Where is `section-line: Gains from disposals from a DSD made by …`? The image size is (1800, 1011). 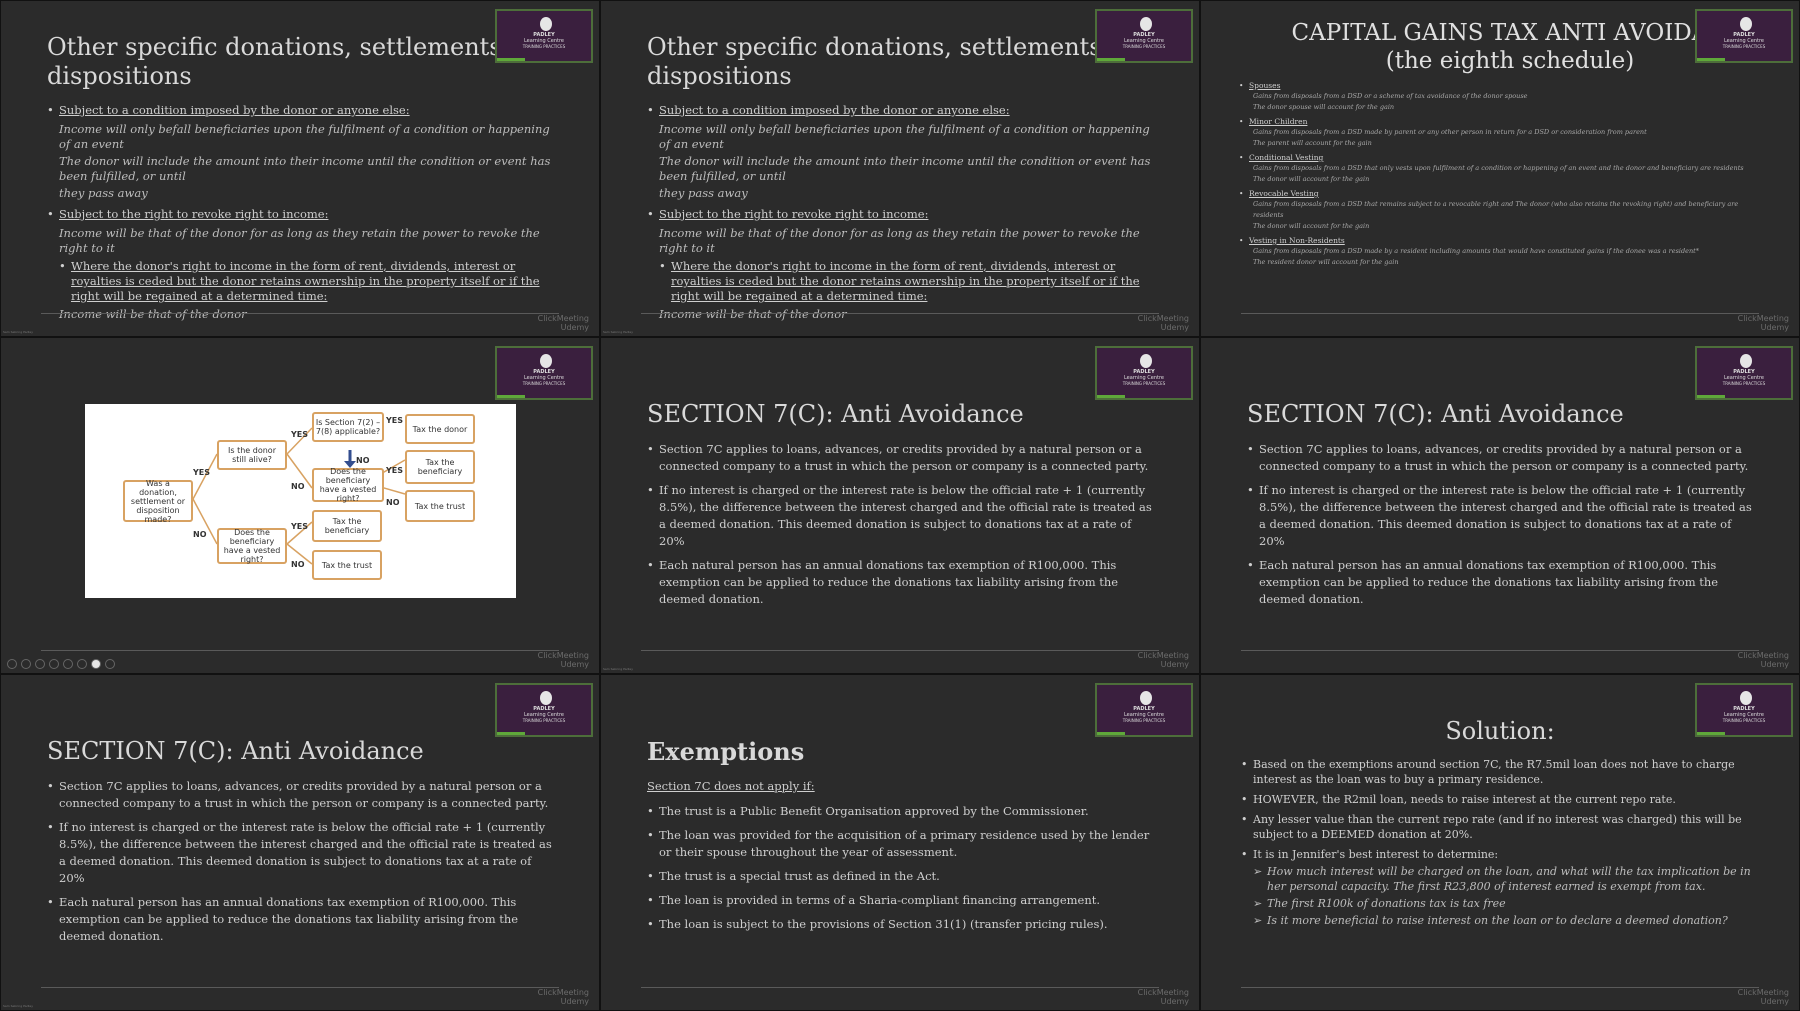
section-line: Gains from disposals from a DSD made by … is located at coordinates (1450, 132).